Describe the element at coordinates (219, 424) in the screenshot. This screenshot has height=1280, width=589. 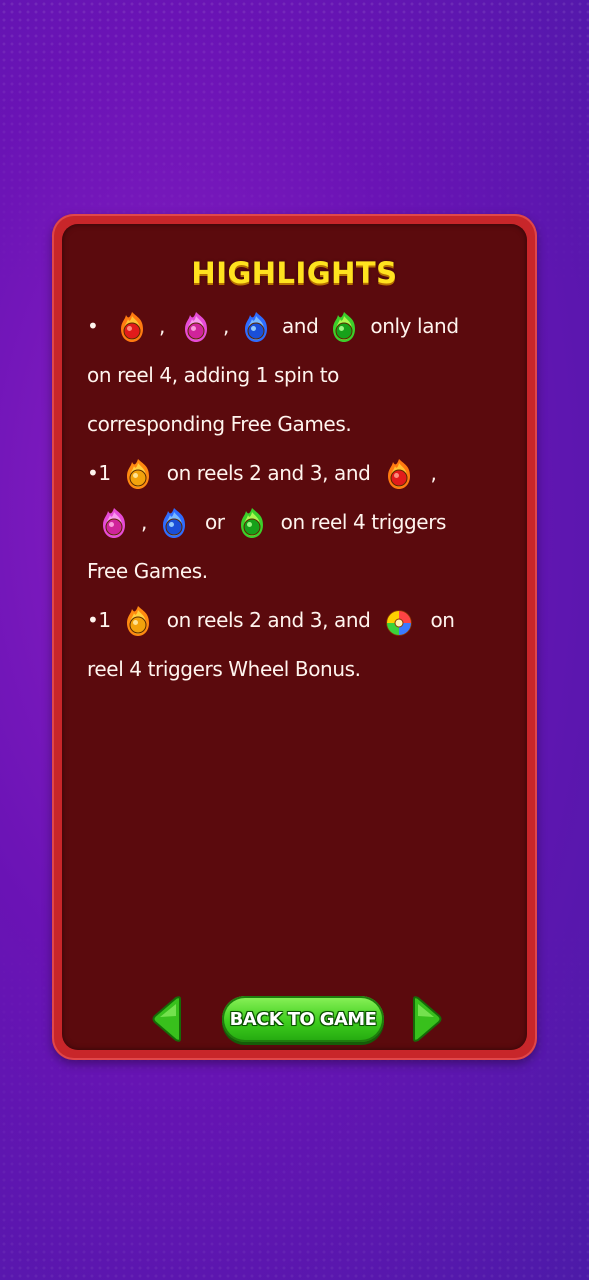
I see `highlight-line-3: corresponding Free Games.` at that location.